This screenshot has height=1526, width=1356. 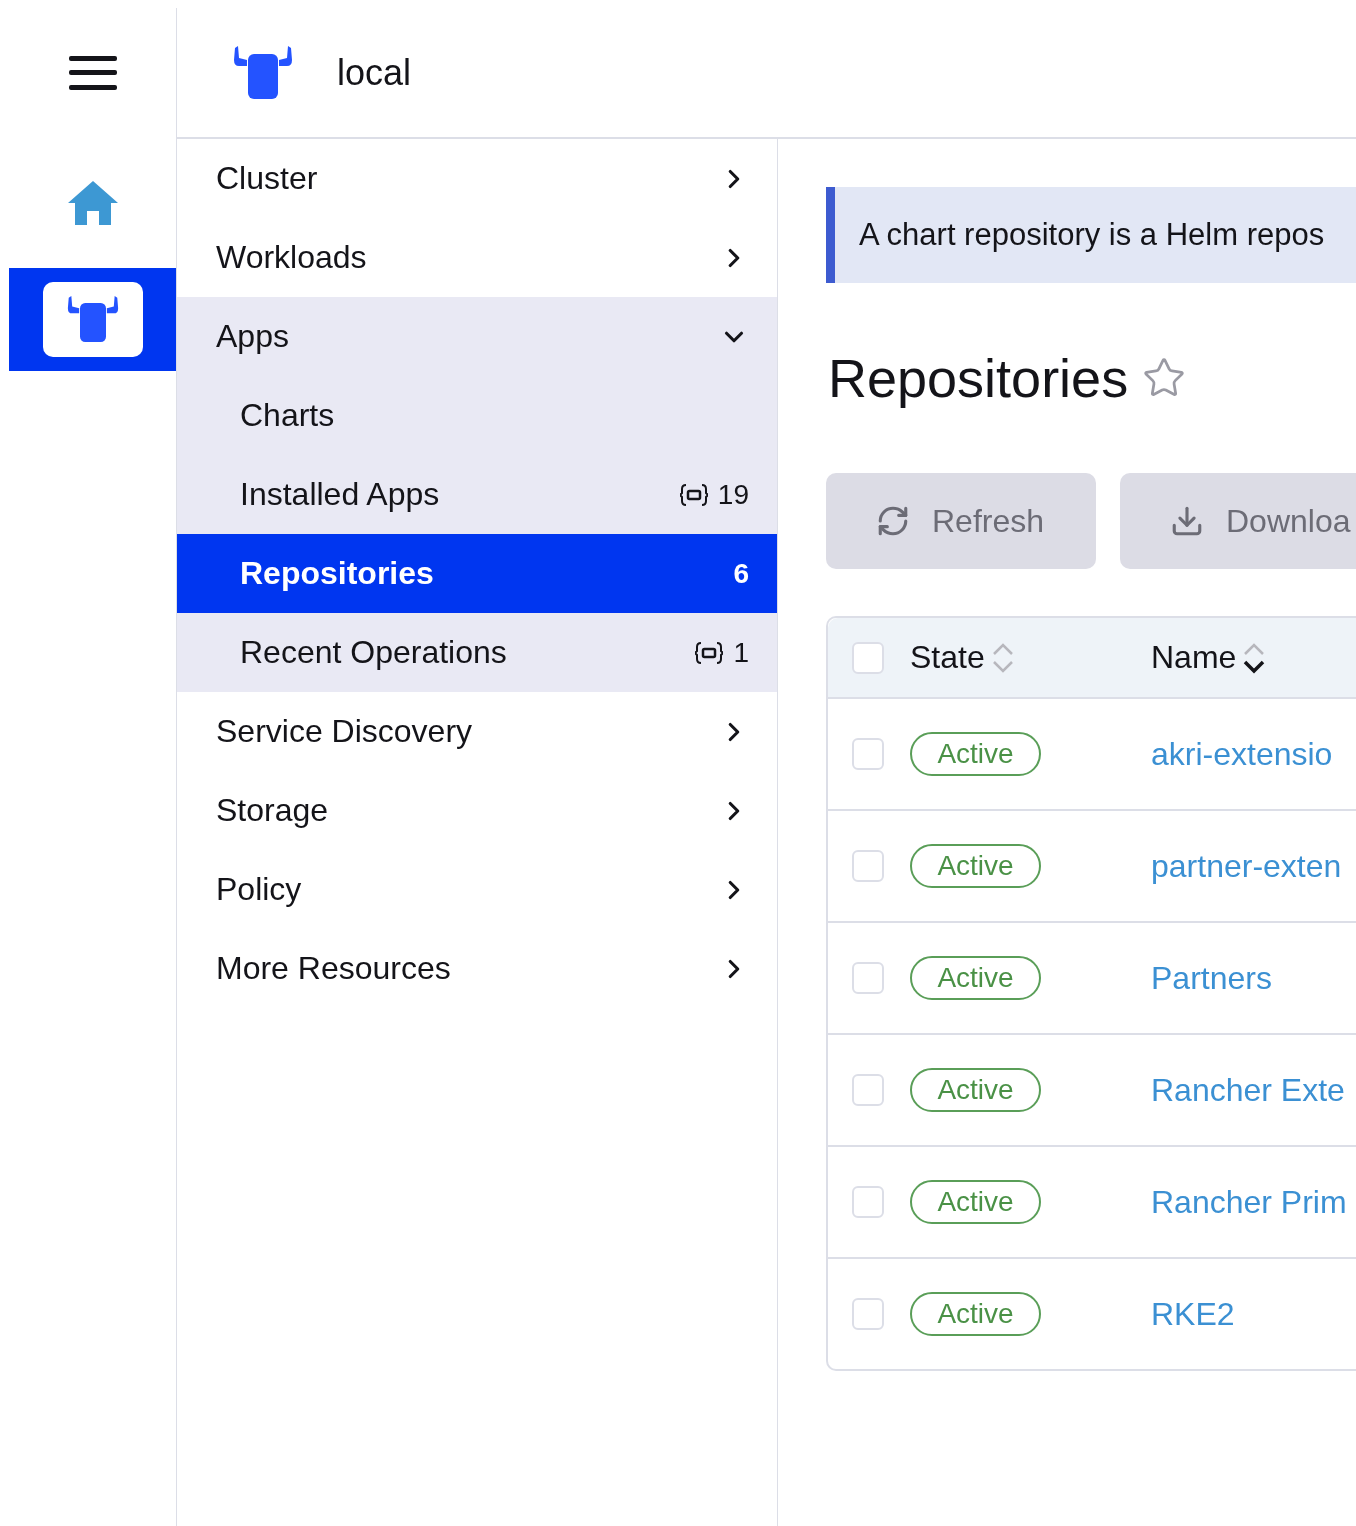 What do you see at coordinates (477, 494) in the screenshot?
I see `nav-item: Installed Apps 19` at bounding box center [477, 494].